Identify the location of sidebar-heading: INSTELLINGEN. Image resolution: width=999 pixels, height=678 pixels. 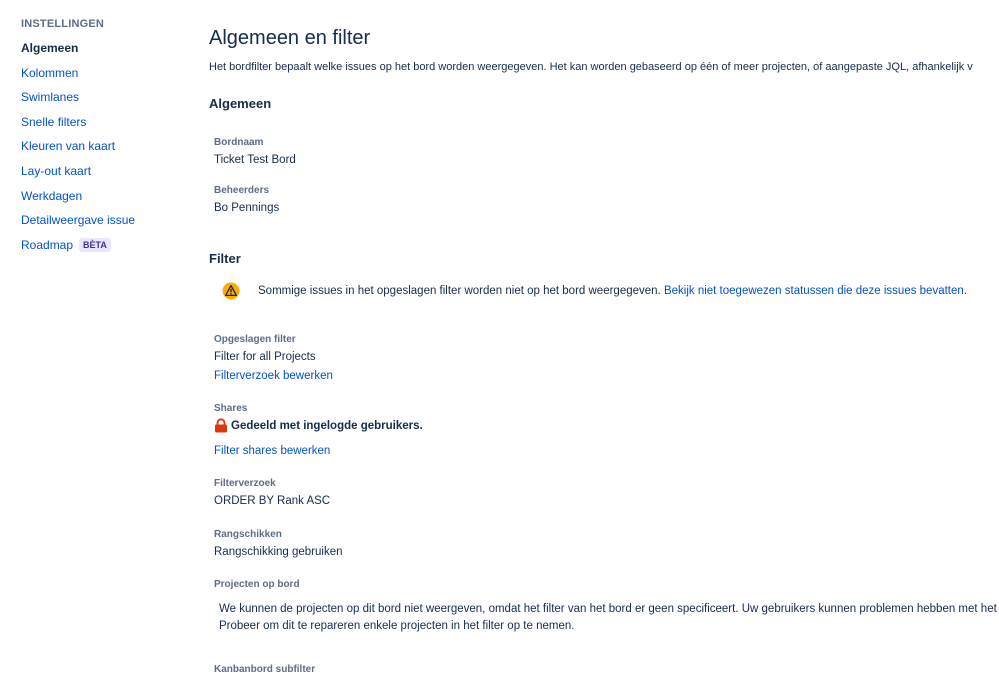
(63, 24).